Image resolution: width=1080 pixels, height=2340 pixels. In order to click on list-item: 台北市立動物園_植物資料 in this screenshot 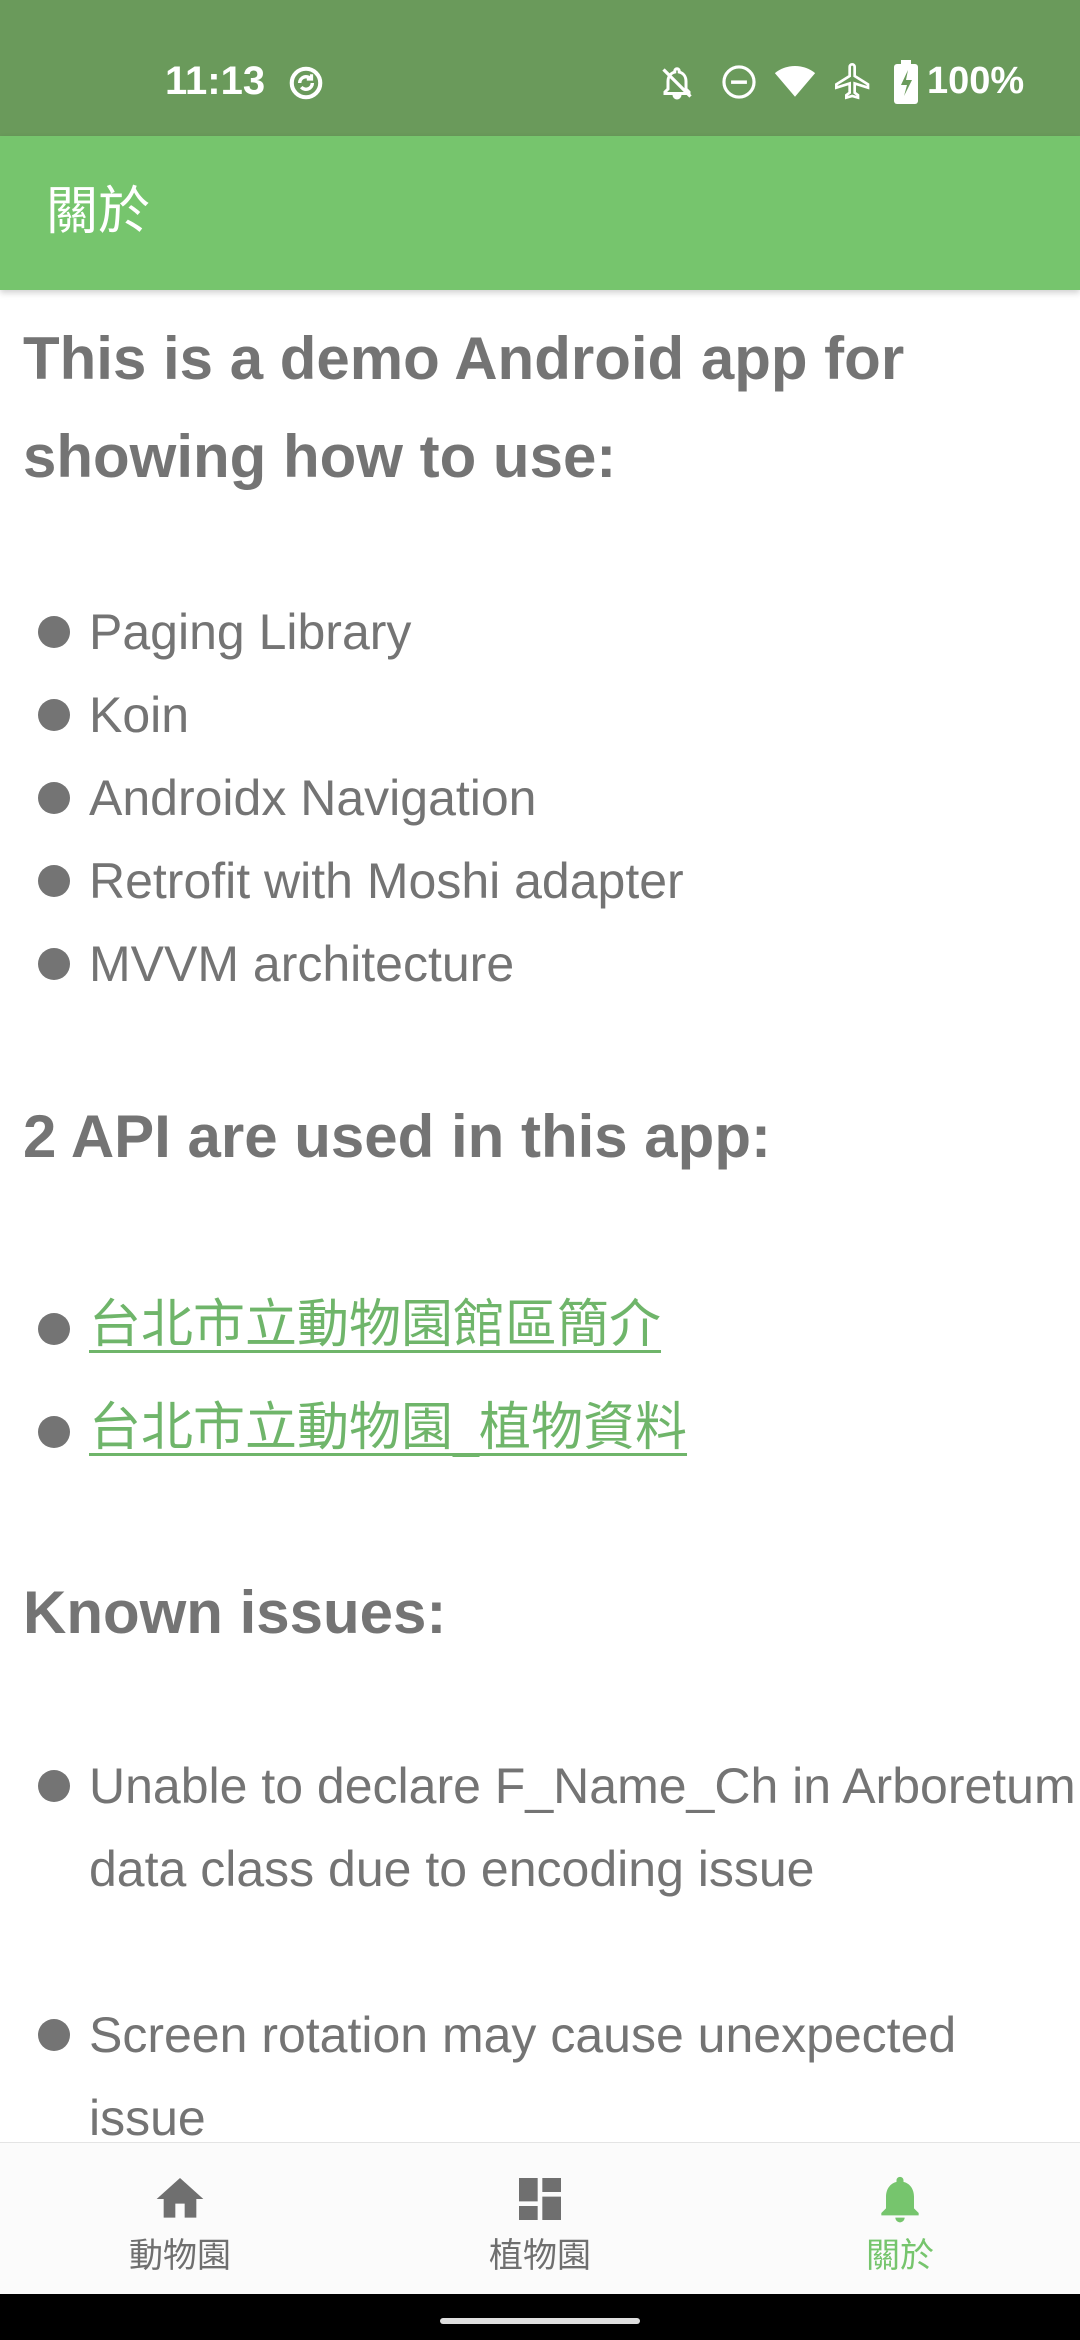, I will do `click(548, 1433)`.